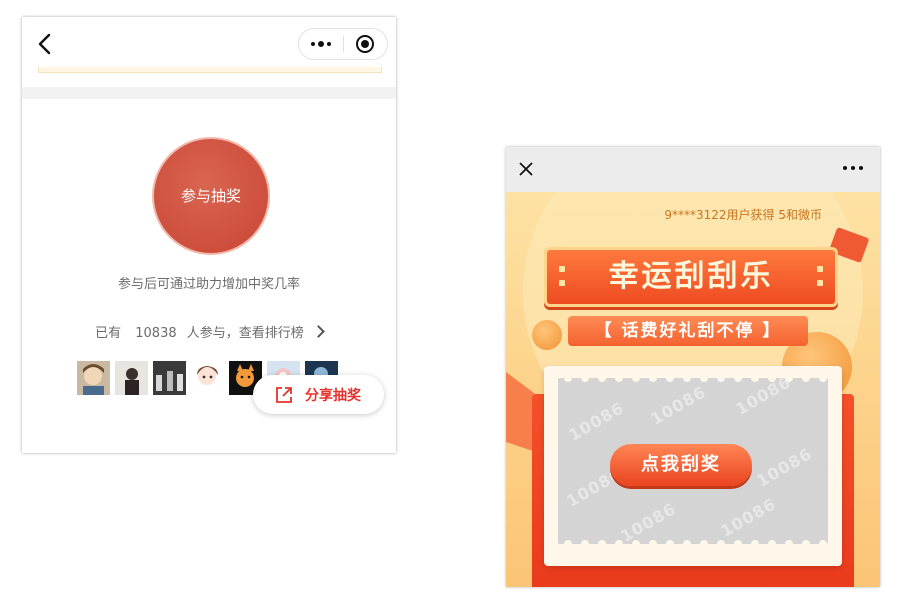 This screenshot has height=603, width=900. I want to click on subtitle-banner: 【 话费好礼刮不停 】, so click(688, 331).